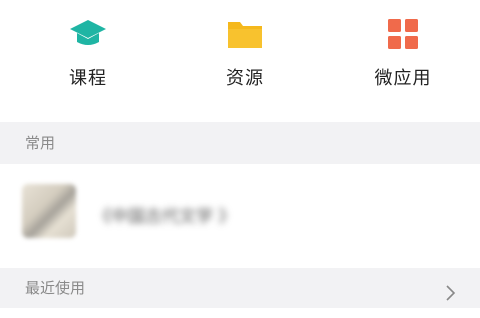  Describe the element at coordinates (165, 217) in the screenshot. I see `item-title: 《中国古代文学 》` at that location.